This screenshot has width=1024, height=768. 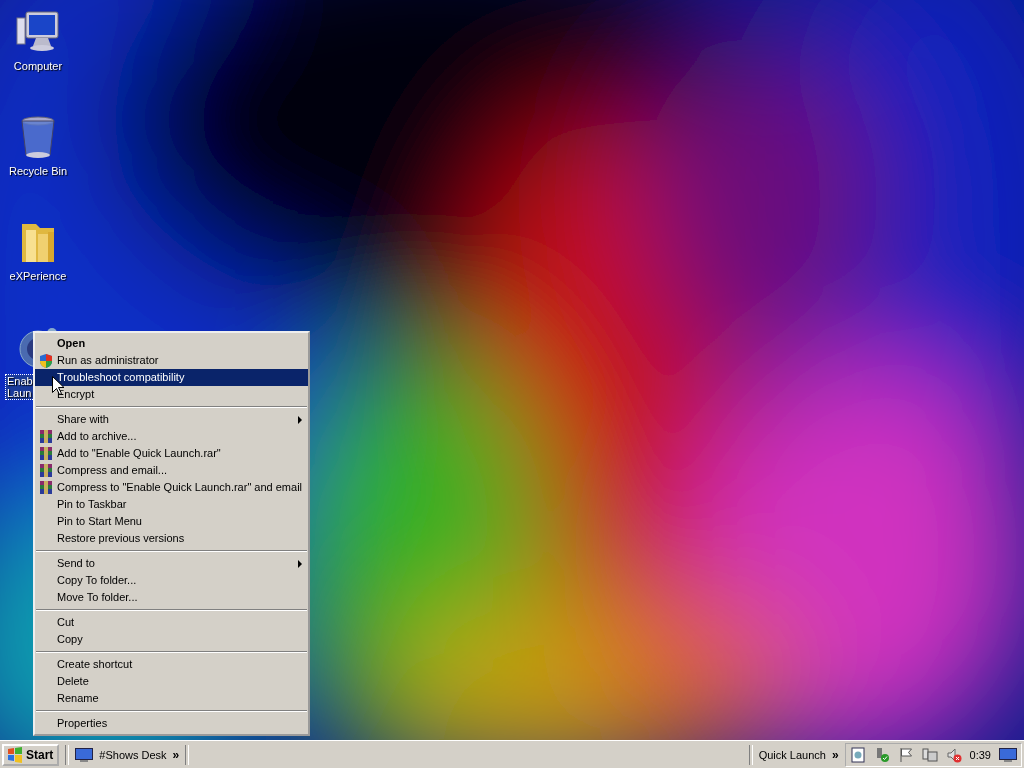 What do you see at coordinates (171, 681) in the screenshot?
I see `menu-item: Delete` at bounding box center [171, 681].